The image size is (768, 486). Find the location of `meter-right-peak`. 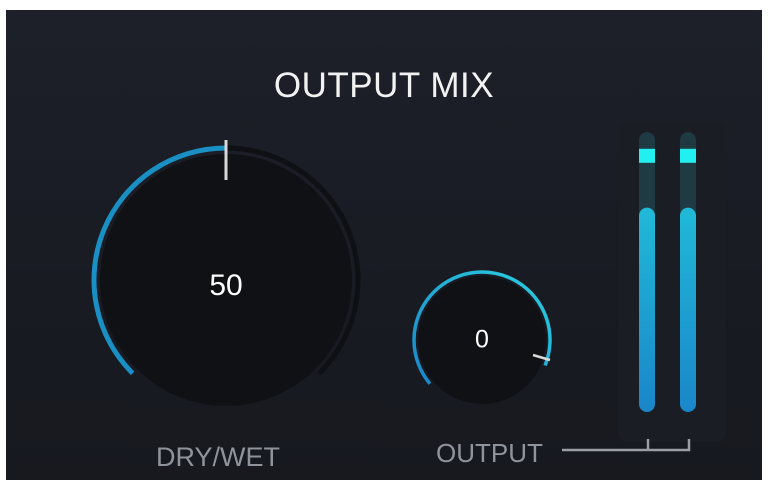

meter-right-peak is located at coordinates (688, 155).